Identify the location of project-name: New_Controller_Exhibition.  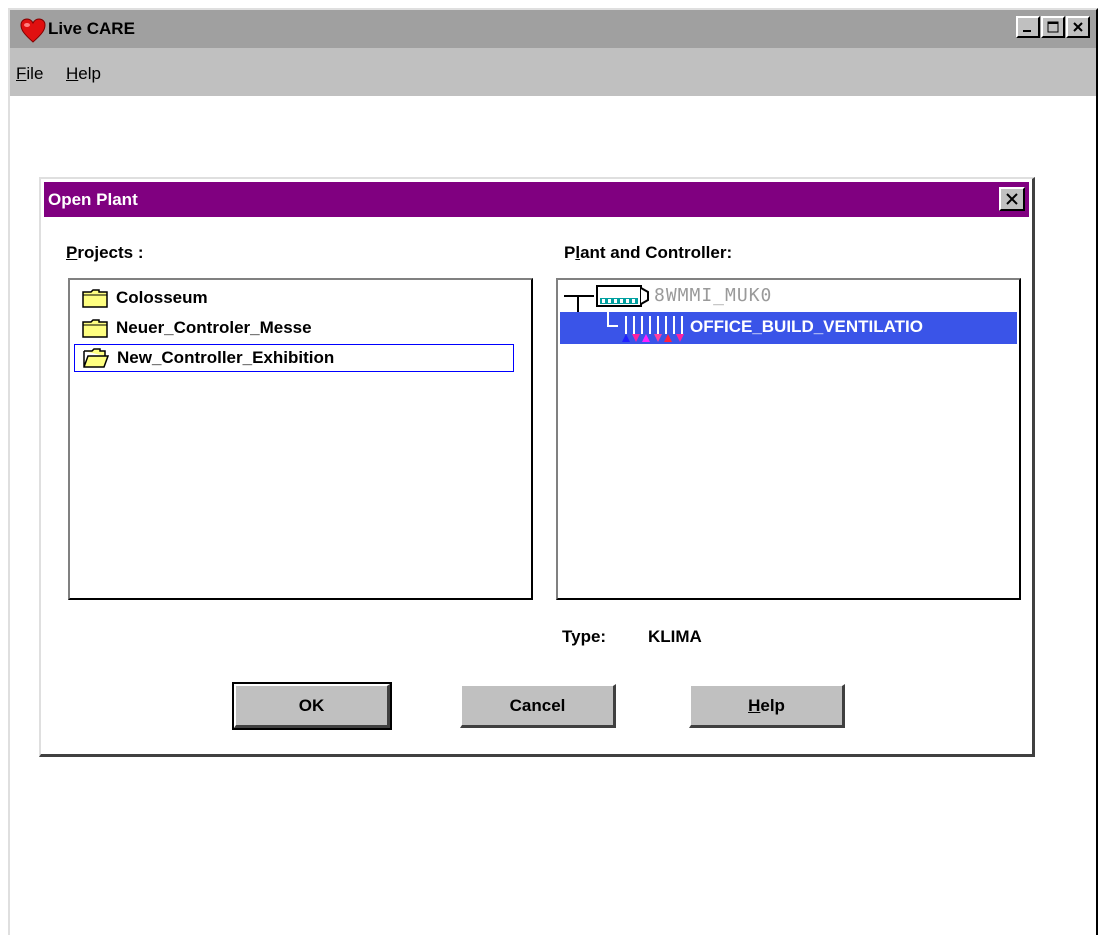
(226, 357).